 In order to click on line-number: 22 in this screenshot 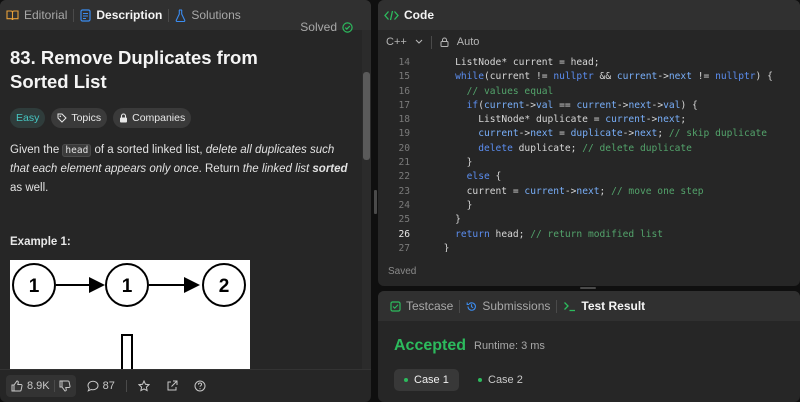, I will do `click(404, 177)`.